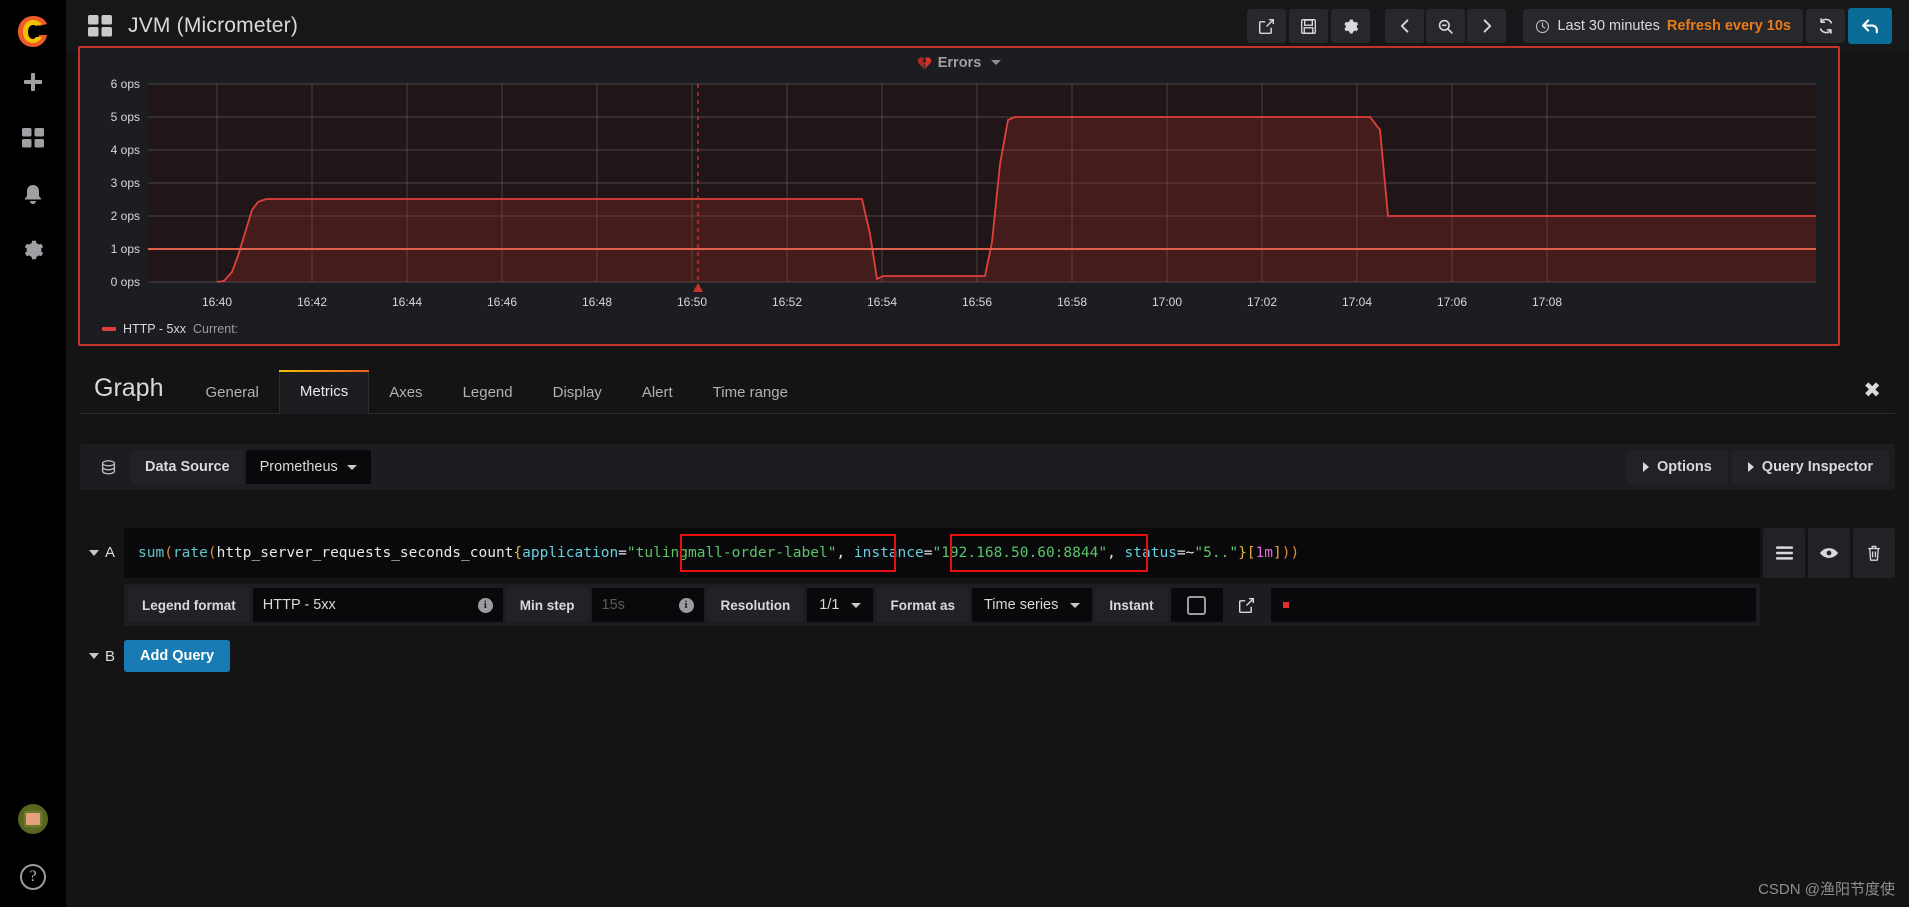 The height and width of the screenshot is (907, 1909). I want to click on instant-checkbox-cell, so click(1196, 605).